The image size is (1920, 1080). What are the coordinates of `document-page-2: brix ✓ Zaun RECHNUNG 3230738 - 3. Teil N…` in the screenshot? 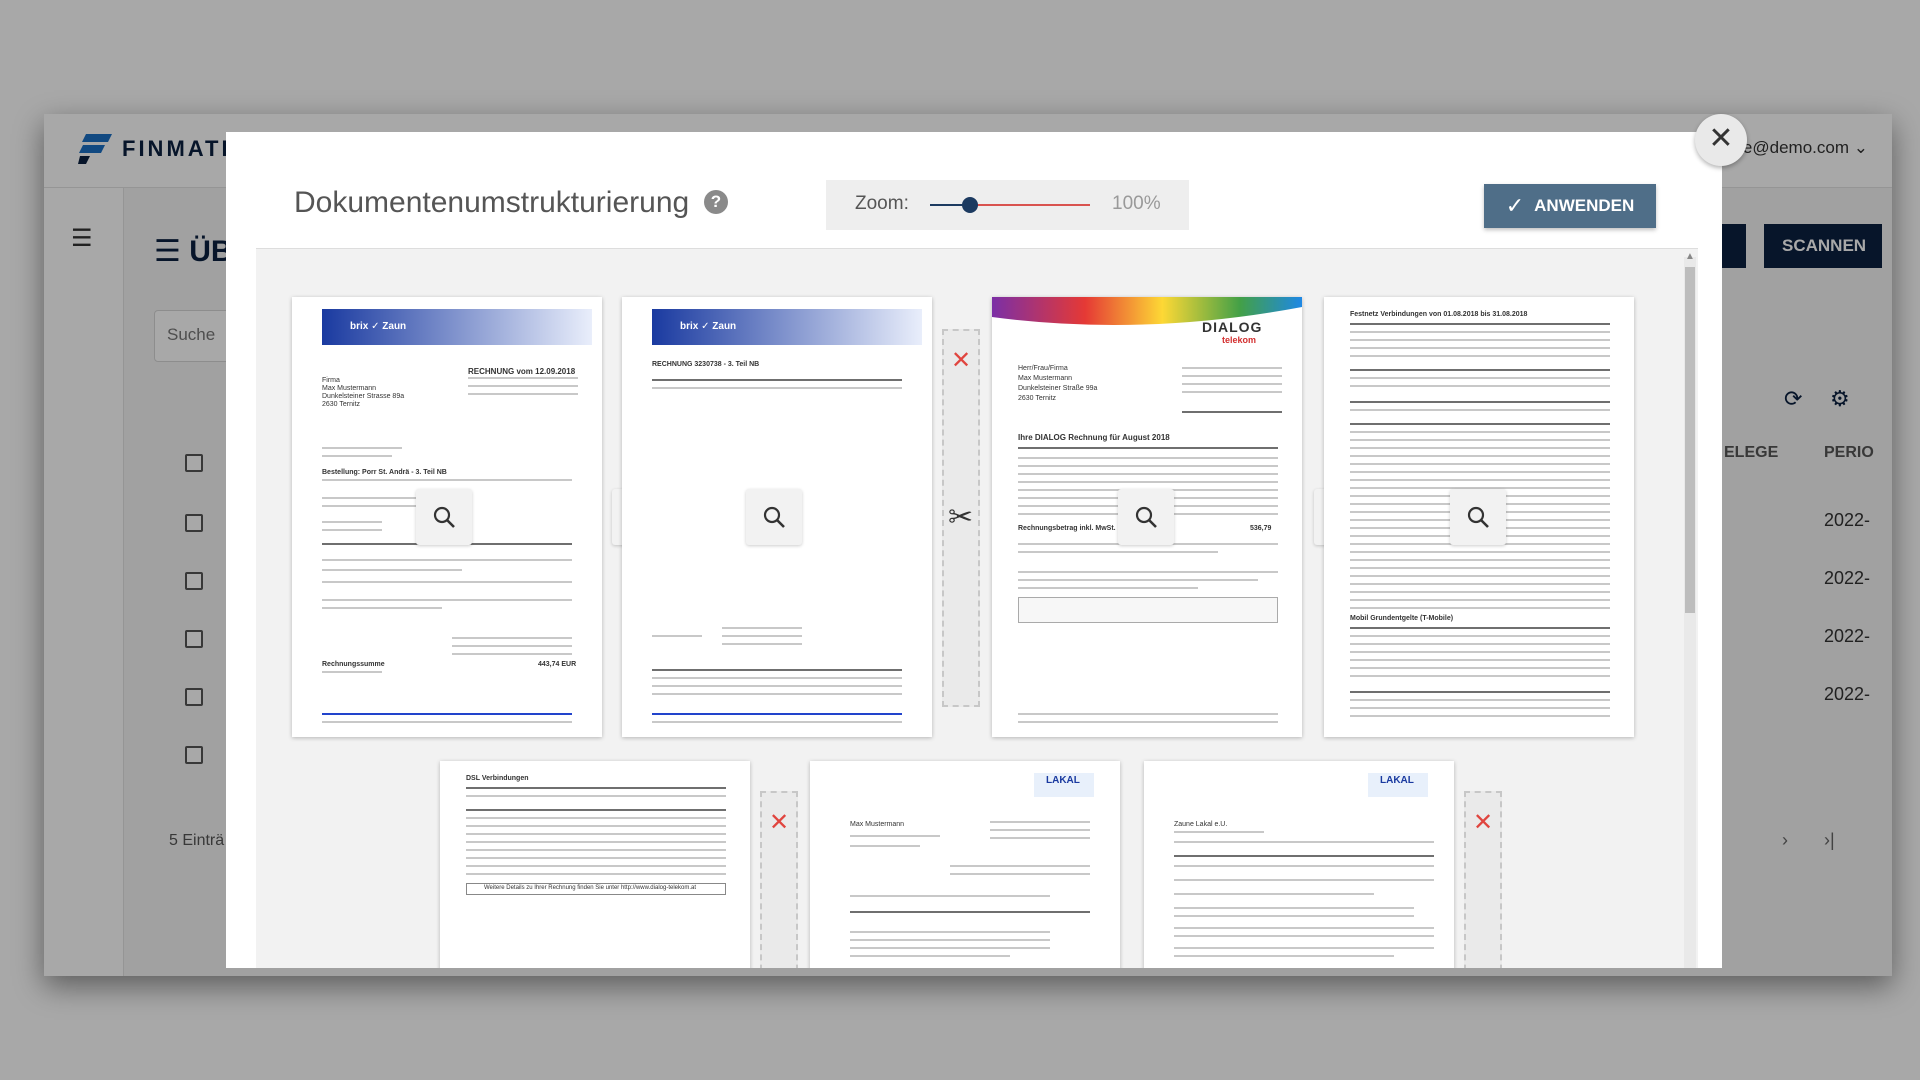 It's located at (777, 517).